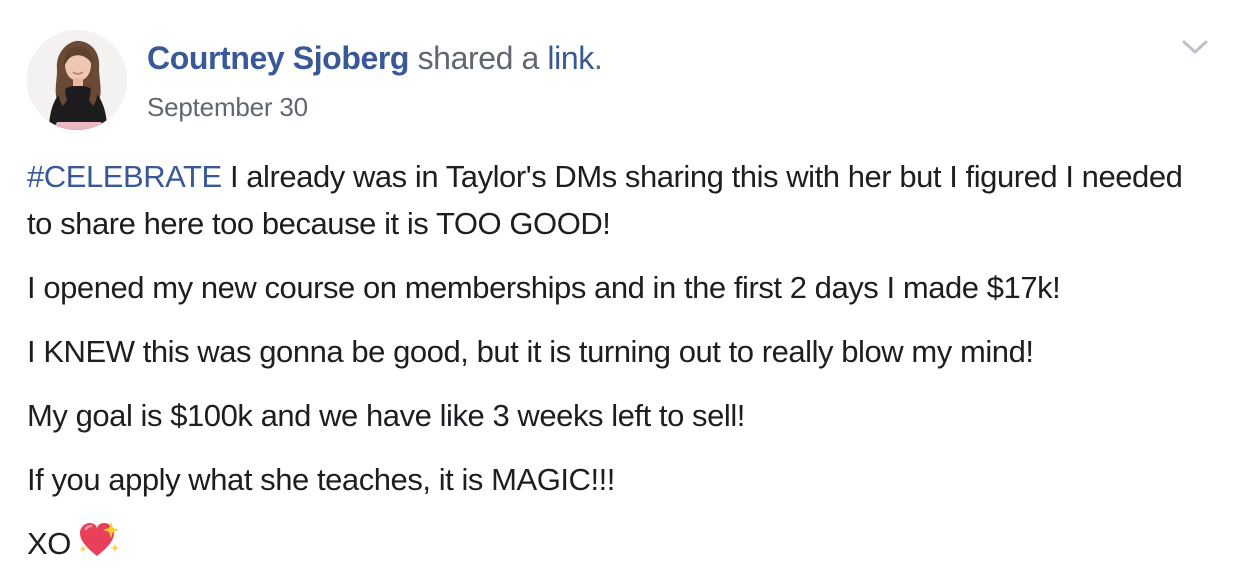 The image size is (1236, 584). What do you see at coordinates (227, 107) in the screenshot?
I see `post-timestamp: September 30` at bounding box center [227, 107].